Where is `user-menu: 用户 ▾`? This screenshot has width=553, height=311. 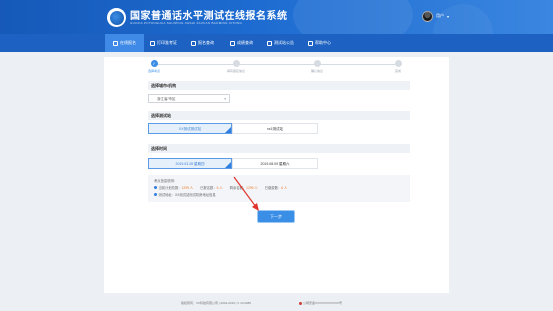 user-menu: 用户 ▾ is located at coordinates (435, 16).